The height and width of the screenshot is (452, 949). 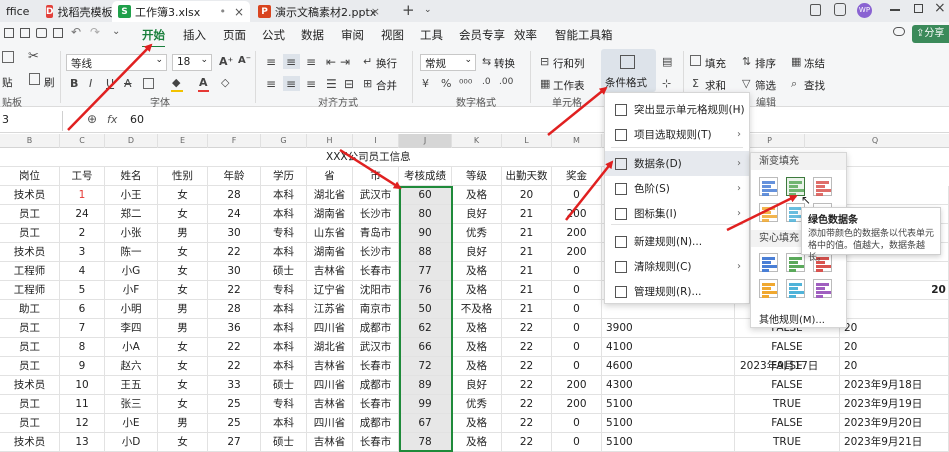 I want to click on italic-icon: I, so click(x=90, y=83).